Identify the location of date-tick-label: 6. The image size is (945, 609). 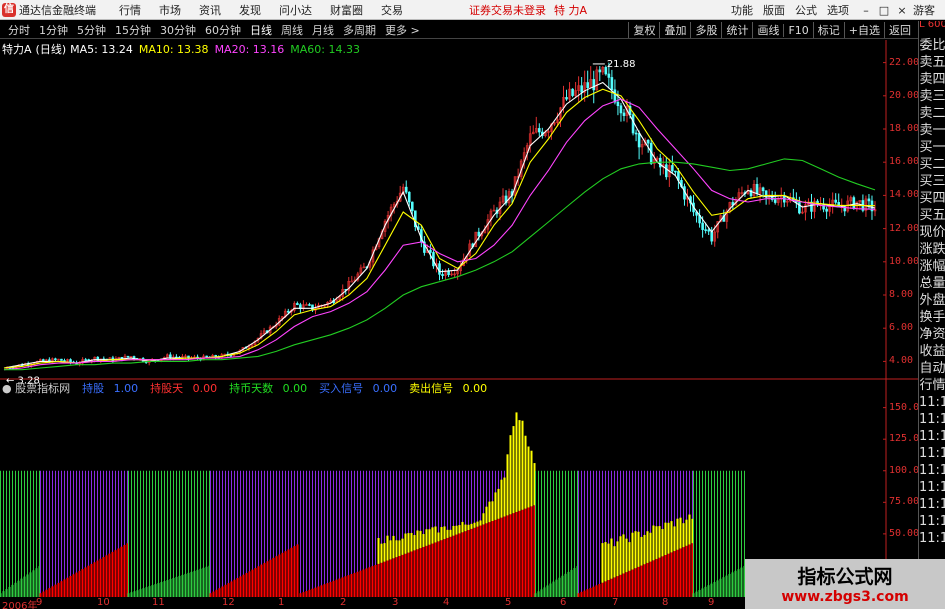
(563, 602).